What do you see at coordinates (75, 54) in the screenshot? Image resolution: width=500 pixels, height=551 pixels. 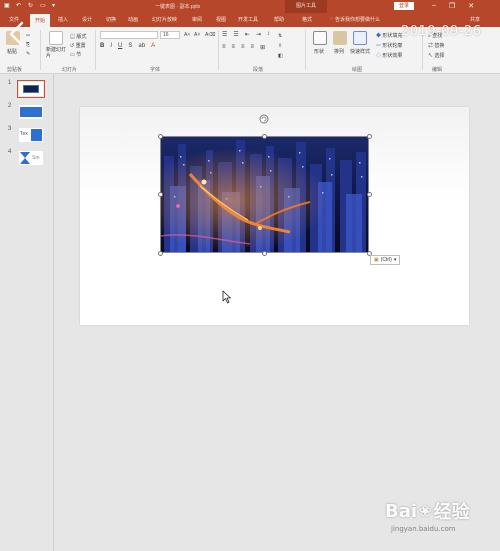 I see `section-button: ▭ 节` at bounding box center [75, 54].